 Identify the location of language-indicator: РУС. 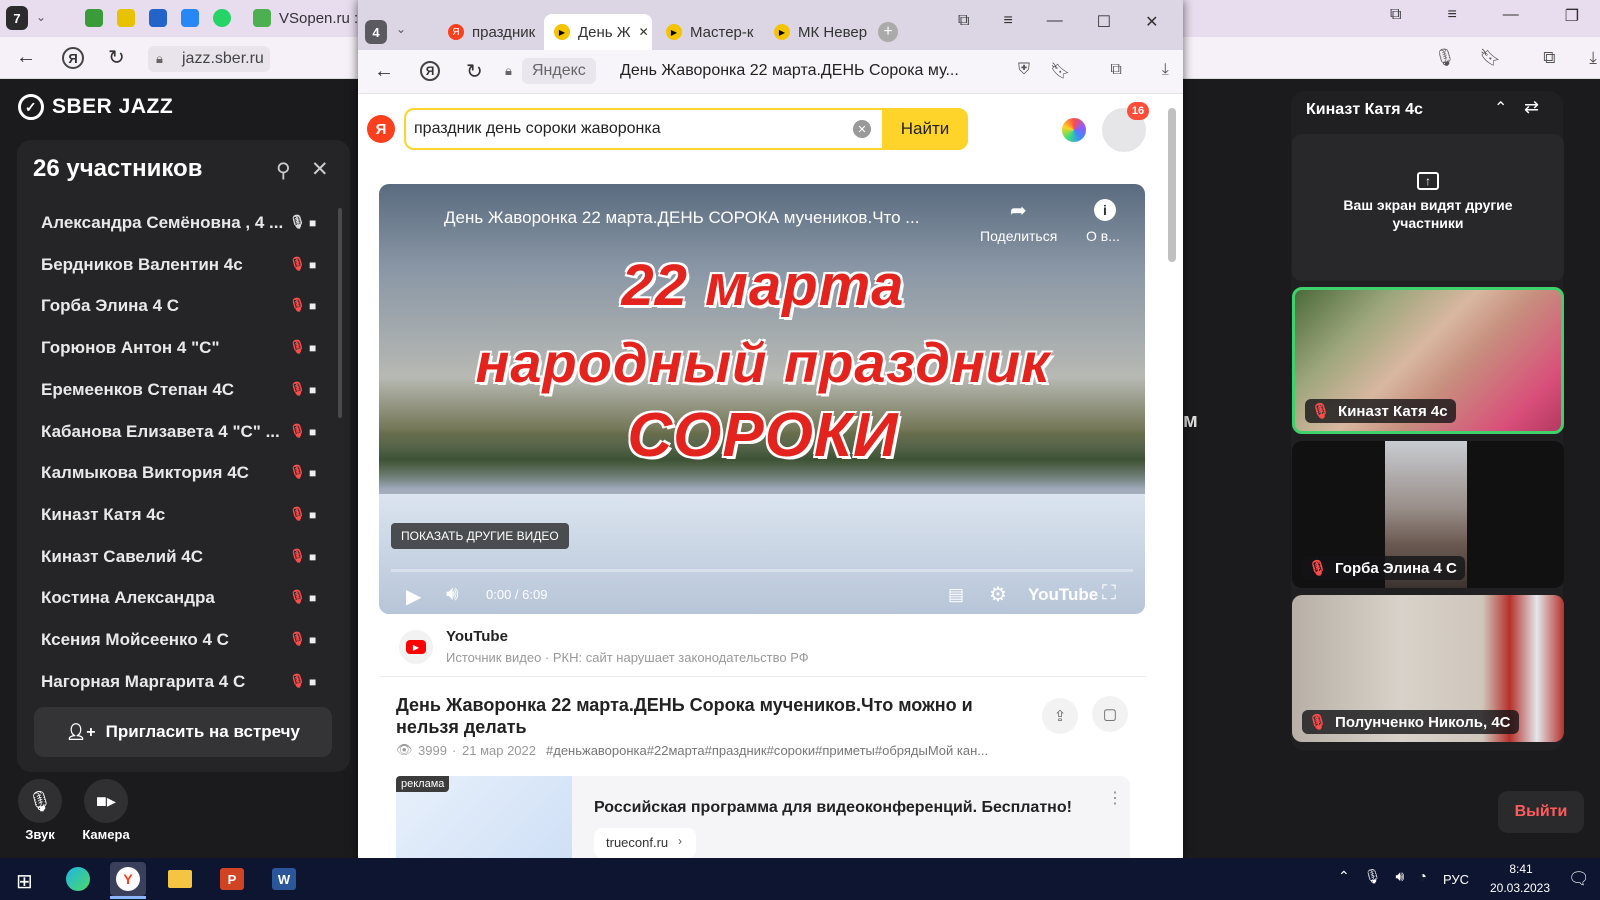
(1456, 879).